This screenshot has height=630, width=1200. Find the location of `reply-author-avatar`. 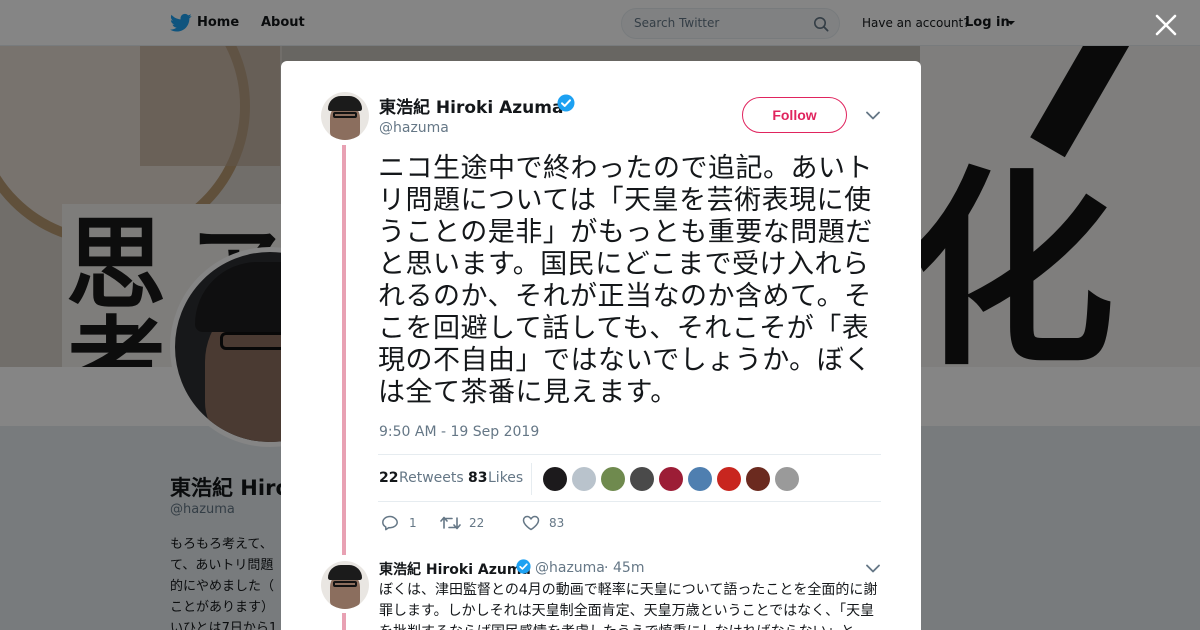

reply-author-avatar is located at coordinates (345, 585).